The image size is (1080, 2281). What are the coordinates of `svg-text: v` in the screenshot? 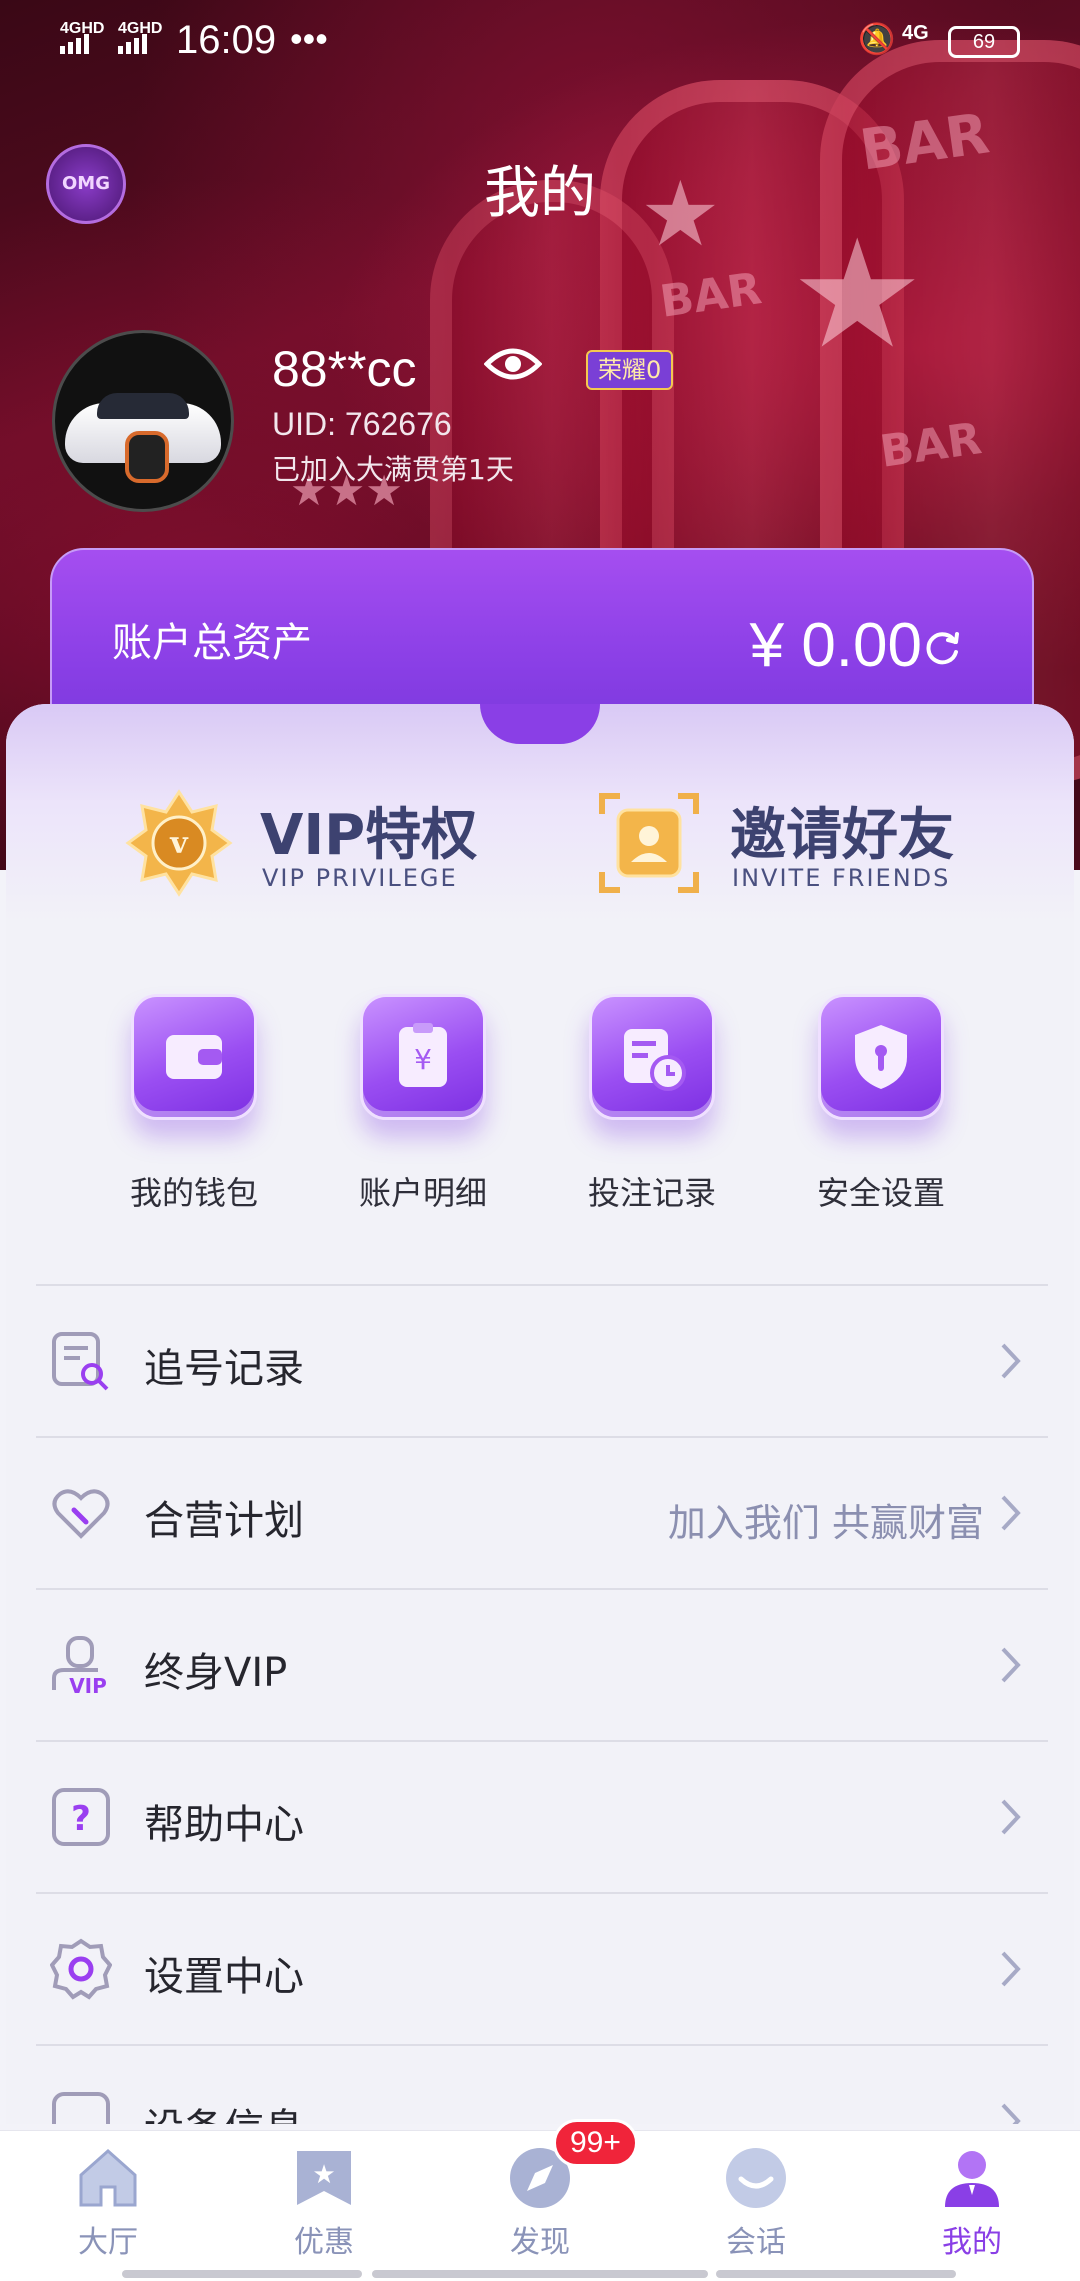 It's located at (179, 843).